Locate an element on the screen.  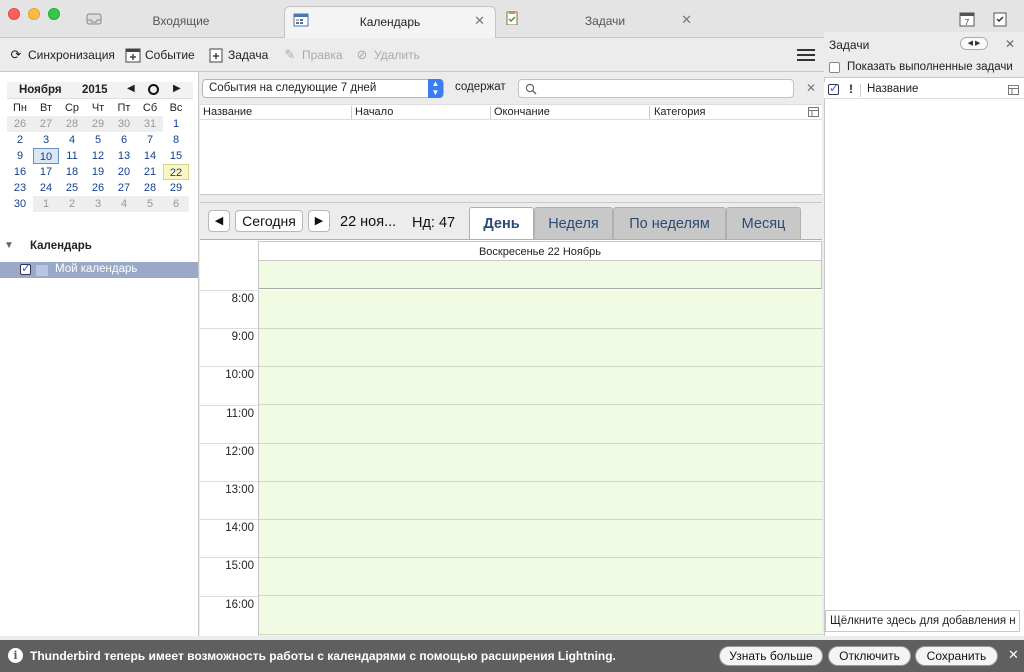
pane-nav-arrows-icon: ◀ ▶ is located at coordinates (974, 43).